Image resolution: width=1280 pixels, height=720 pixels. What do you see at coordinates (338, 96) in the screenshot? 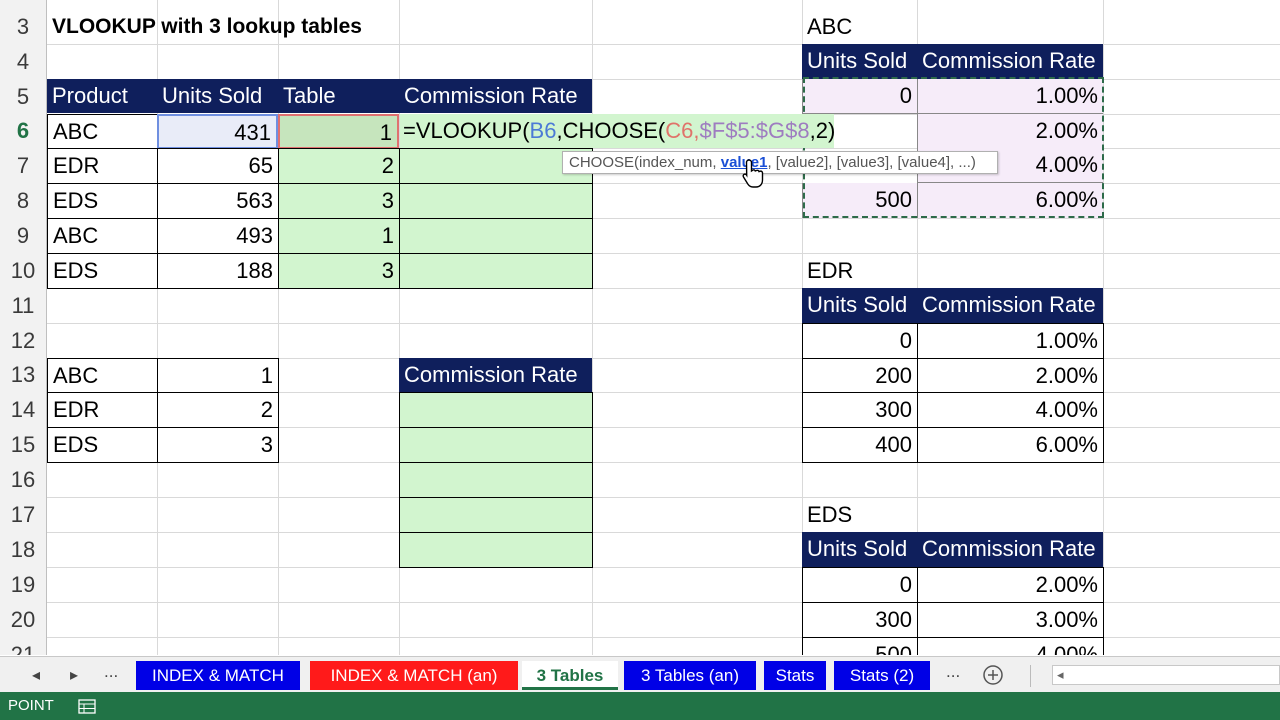
I see `header-table: Table` at bounding box center [338, 96].